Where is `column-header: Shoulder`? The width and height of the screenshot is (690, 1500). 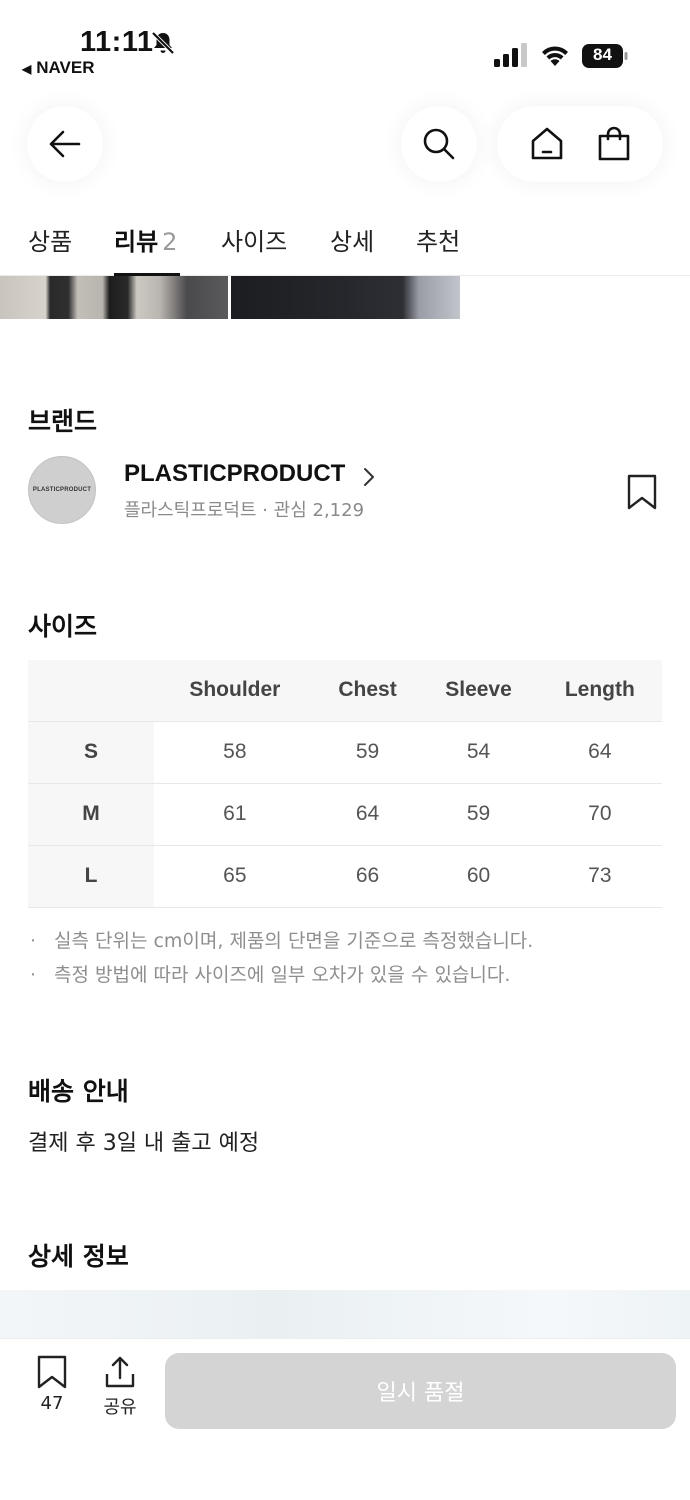
column-header: Shoulder is located at coordinates (235, 691).